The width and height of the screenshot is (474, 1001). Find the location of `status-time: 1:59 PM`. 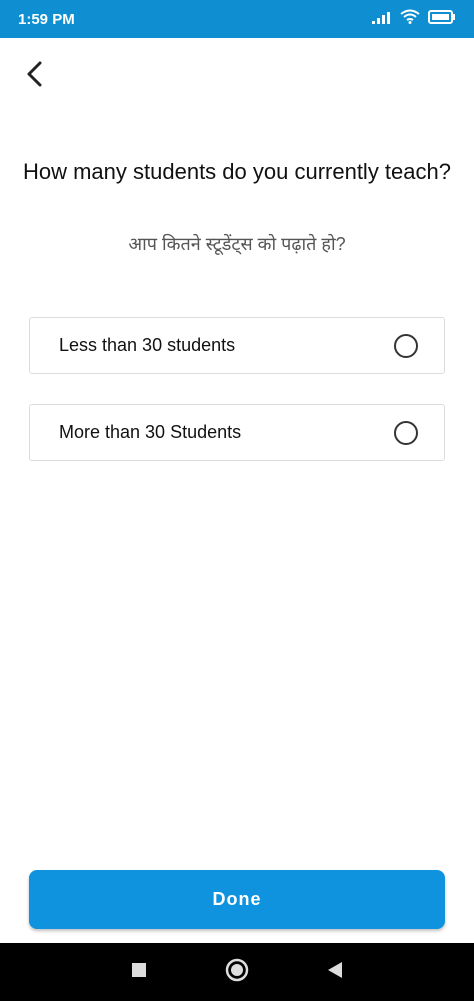

status-time: 1:59 PM is located at coordinates (46, 19).